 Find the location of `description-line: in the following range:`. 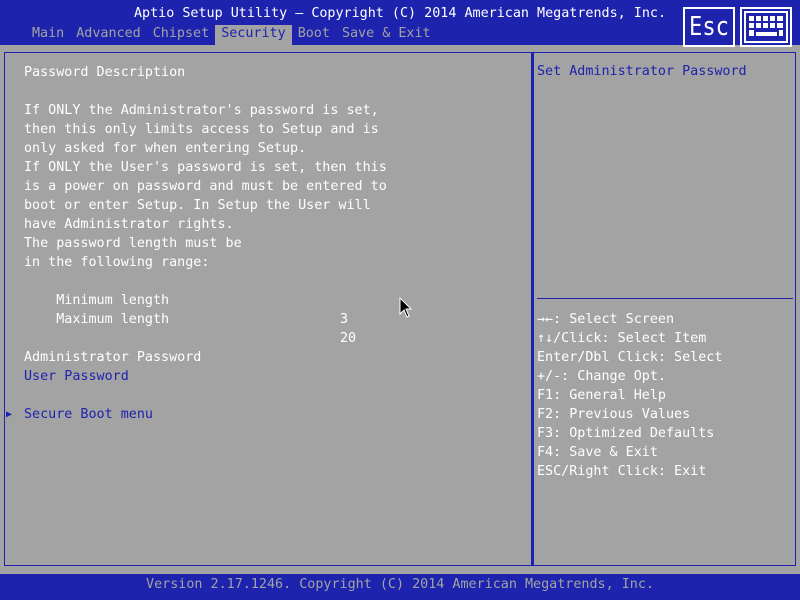

description-line: in the following range: is located at coordinates (117, 262).